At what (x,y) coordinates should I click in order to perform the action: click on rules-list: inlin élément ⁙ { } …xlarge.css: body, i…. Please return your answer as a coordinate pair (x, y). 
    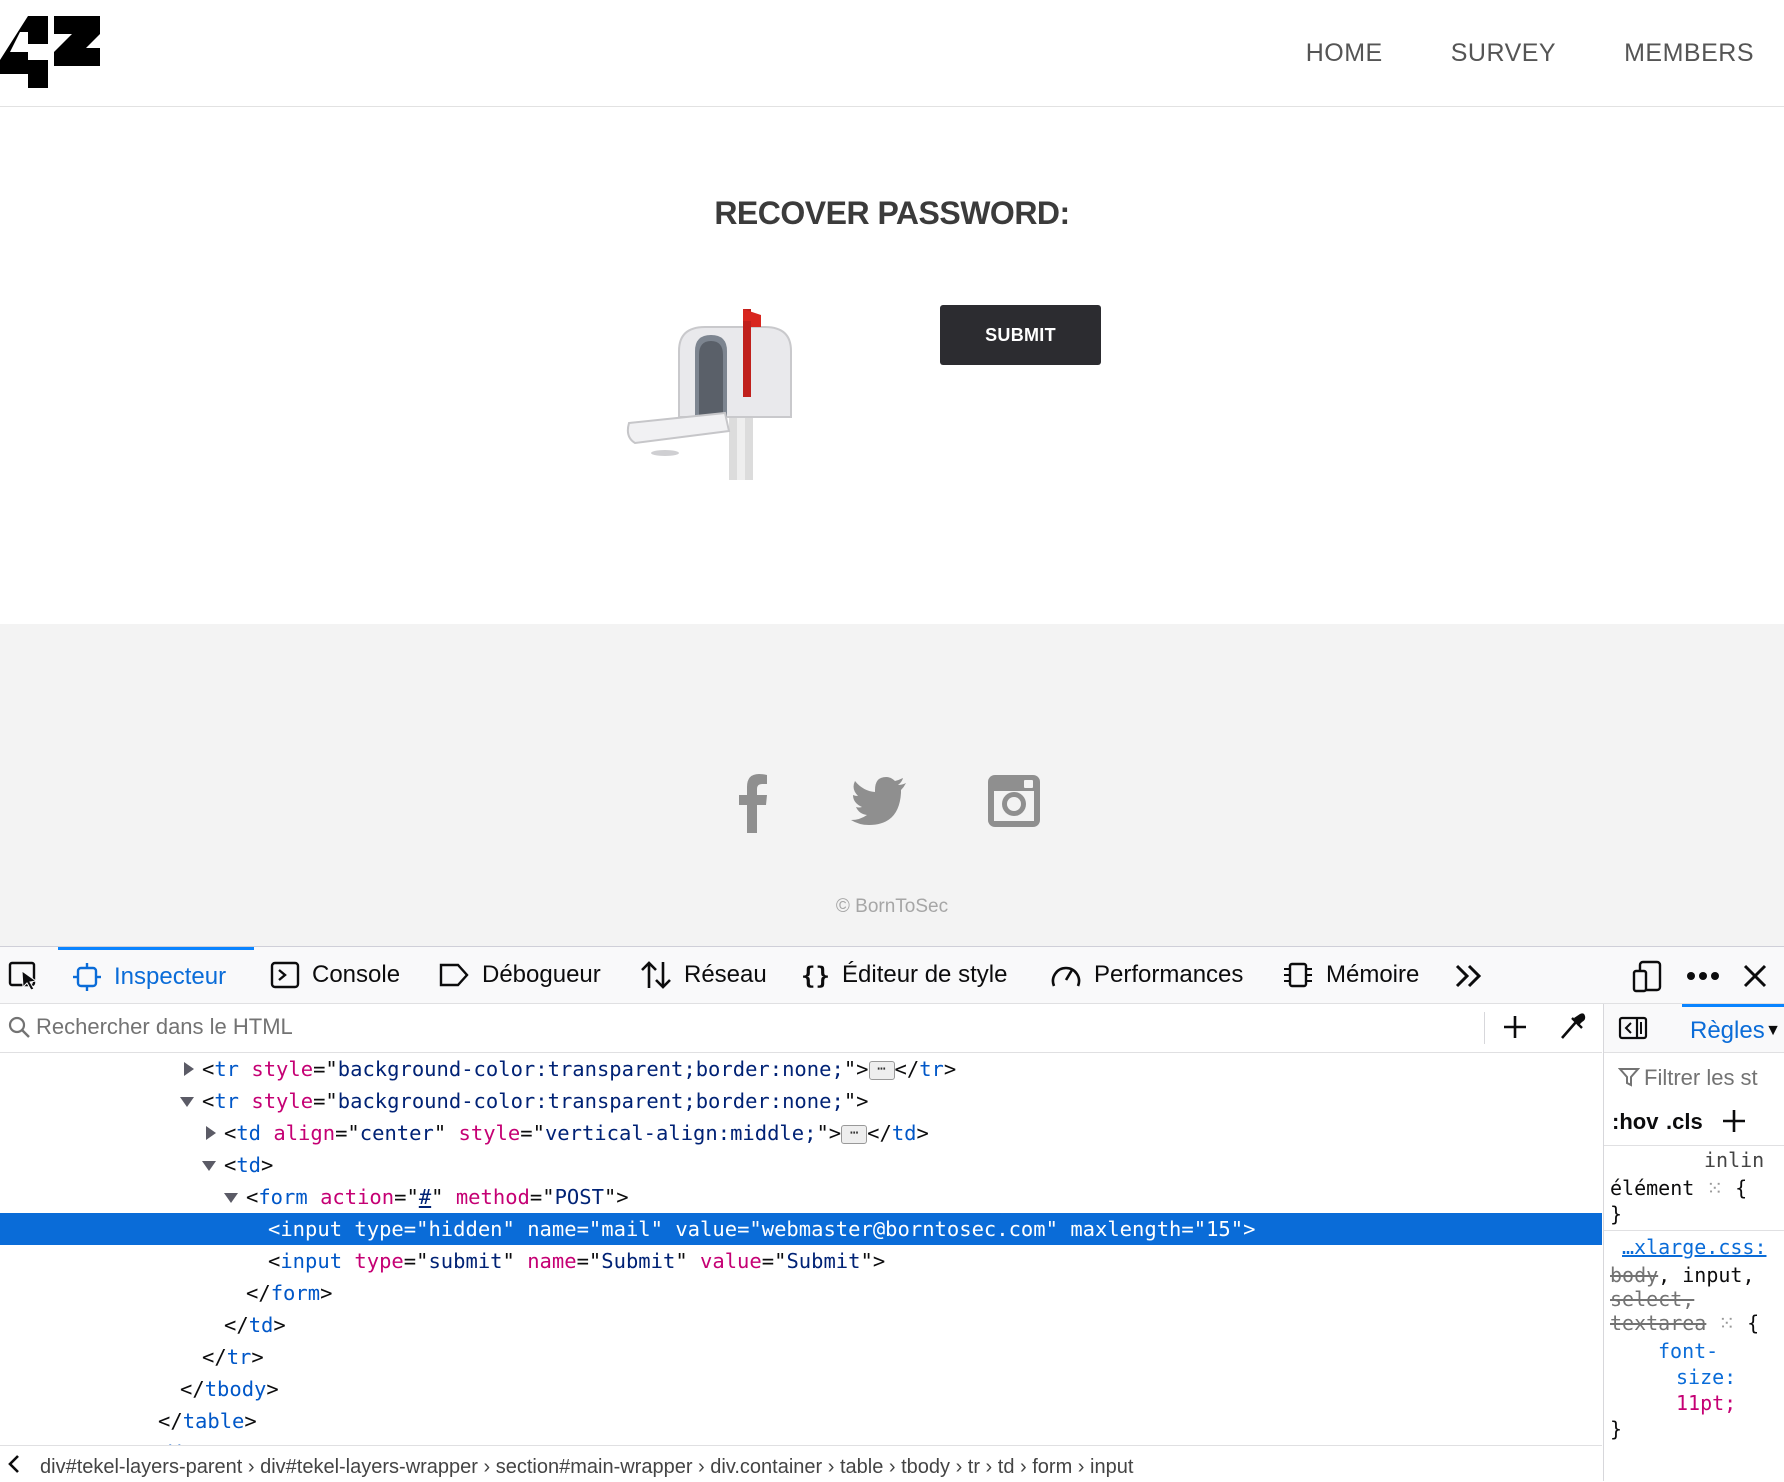
    Looking at the image, I should click on (1694, 1313).